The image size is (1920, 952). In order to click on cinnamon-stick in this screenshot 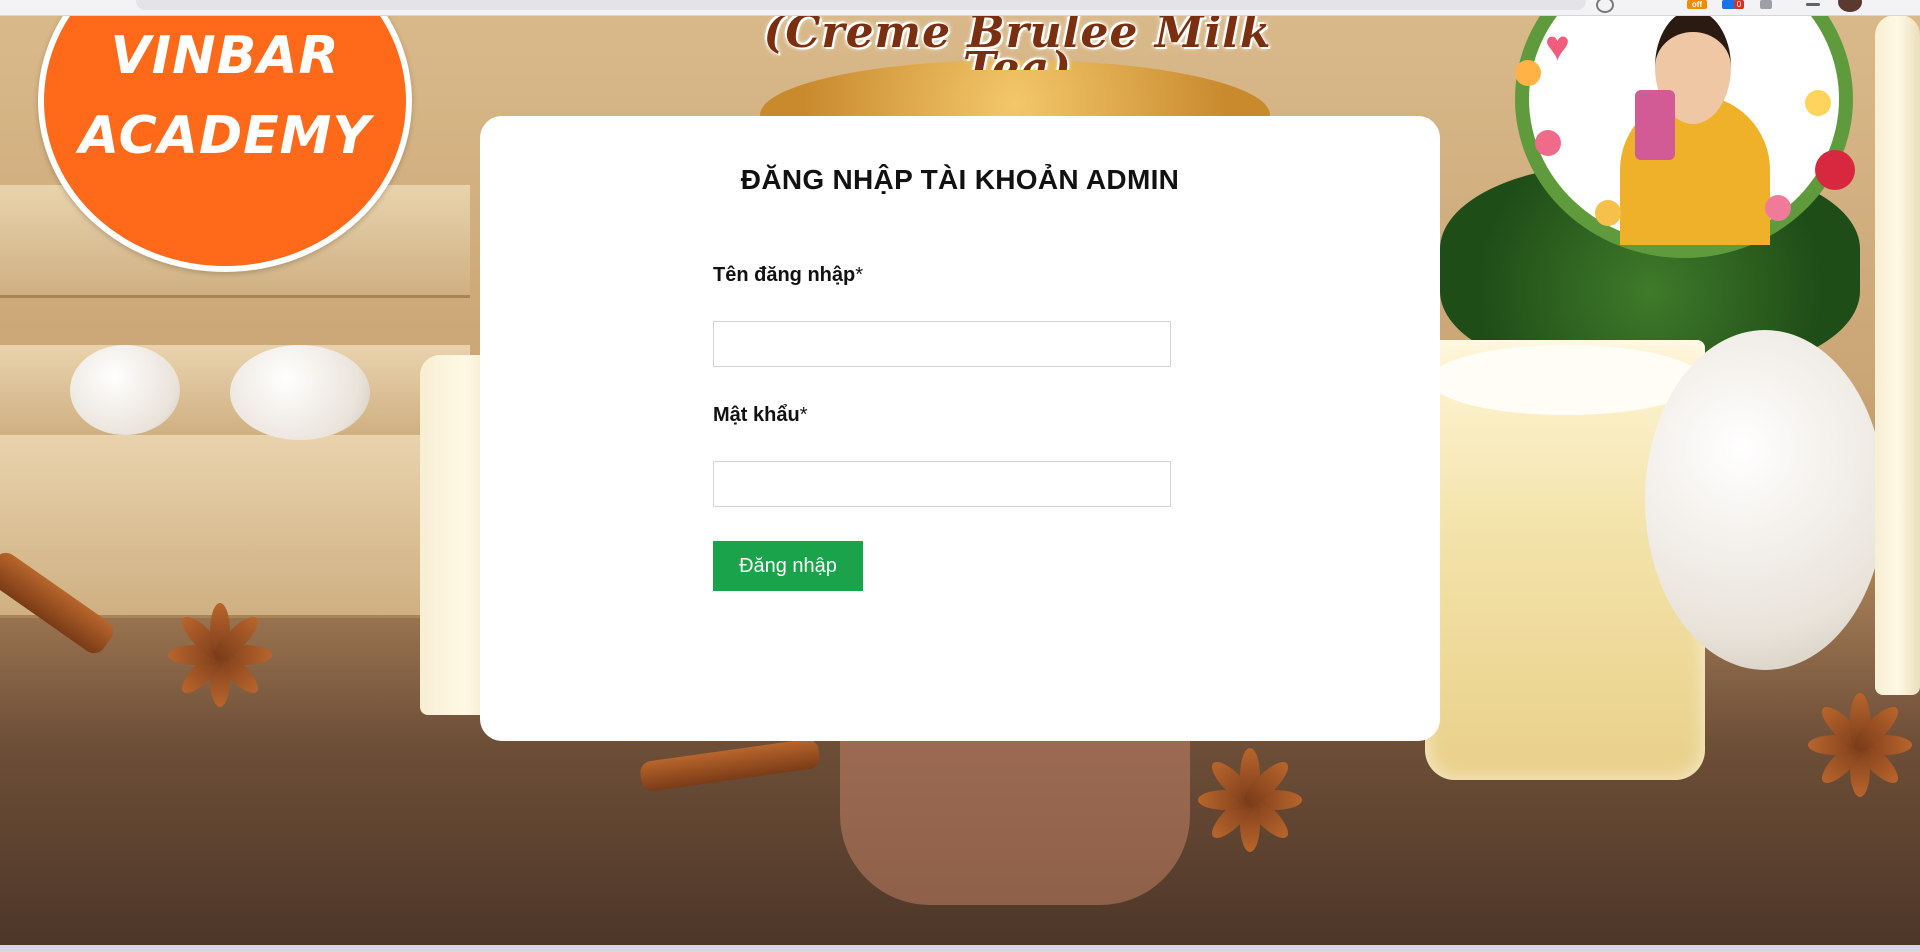, I will do `click(730, 765)`.